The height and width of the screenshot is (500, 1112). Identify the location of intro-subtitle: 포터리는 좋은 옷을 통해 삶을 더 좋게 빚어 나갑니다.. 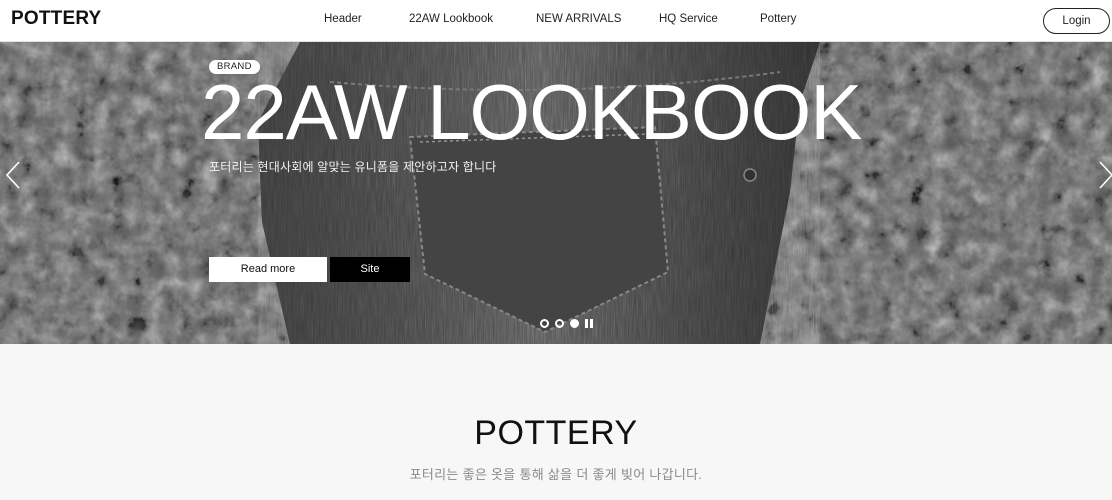
(556, 474).